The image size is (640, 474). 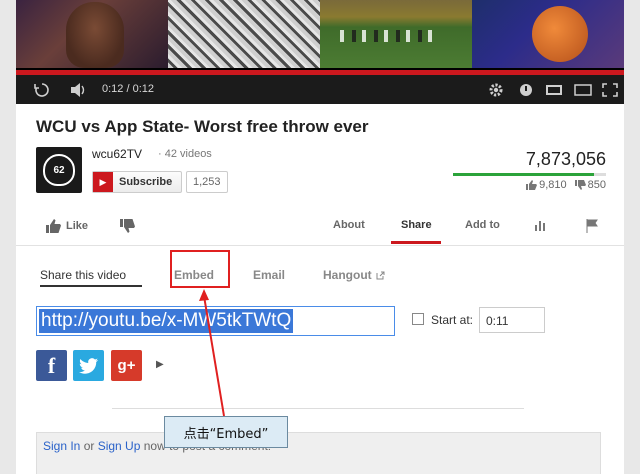 I want to click on share-tab-indicator, so click(x=91, y=286).